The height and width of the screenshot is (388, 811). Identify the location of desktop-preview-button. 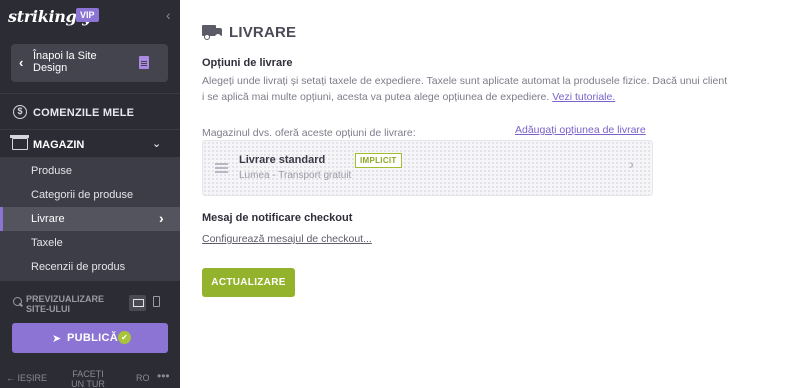
(137, 303).